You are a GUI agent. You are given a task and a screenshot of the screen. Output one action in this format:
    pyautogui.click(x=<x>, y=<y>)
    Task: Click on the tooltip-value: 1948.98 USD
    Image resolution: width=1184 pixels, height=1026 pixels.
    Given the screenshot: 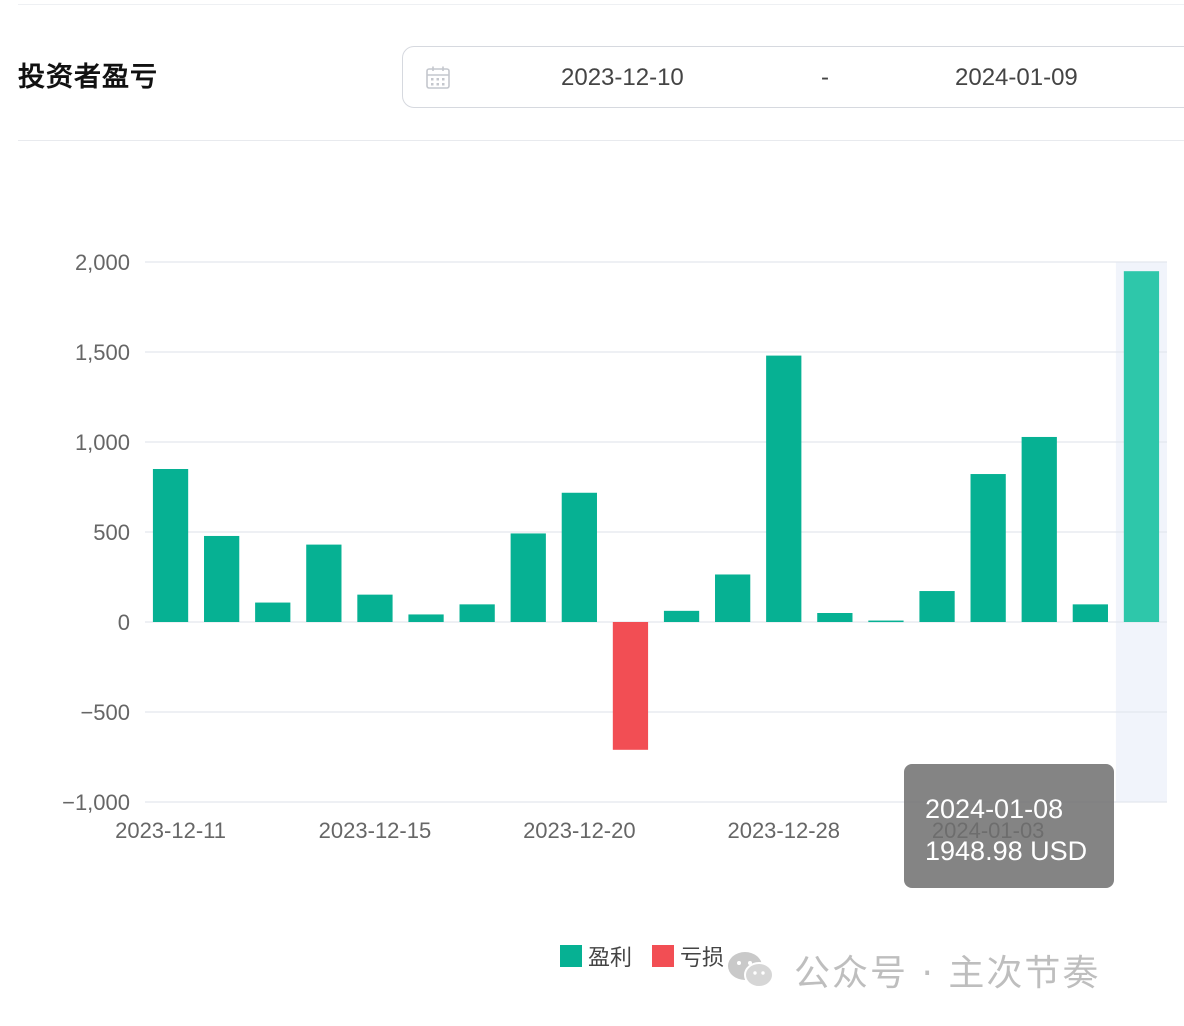 What is the action you would take?
    pyautogui.click(x=1006, y=851)
    